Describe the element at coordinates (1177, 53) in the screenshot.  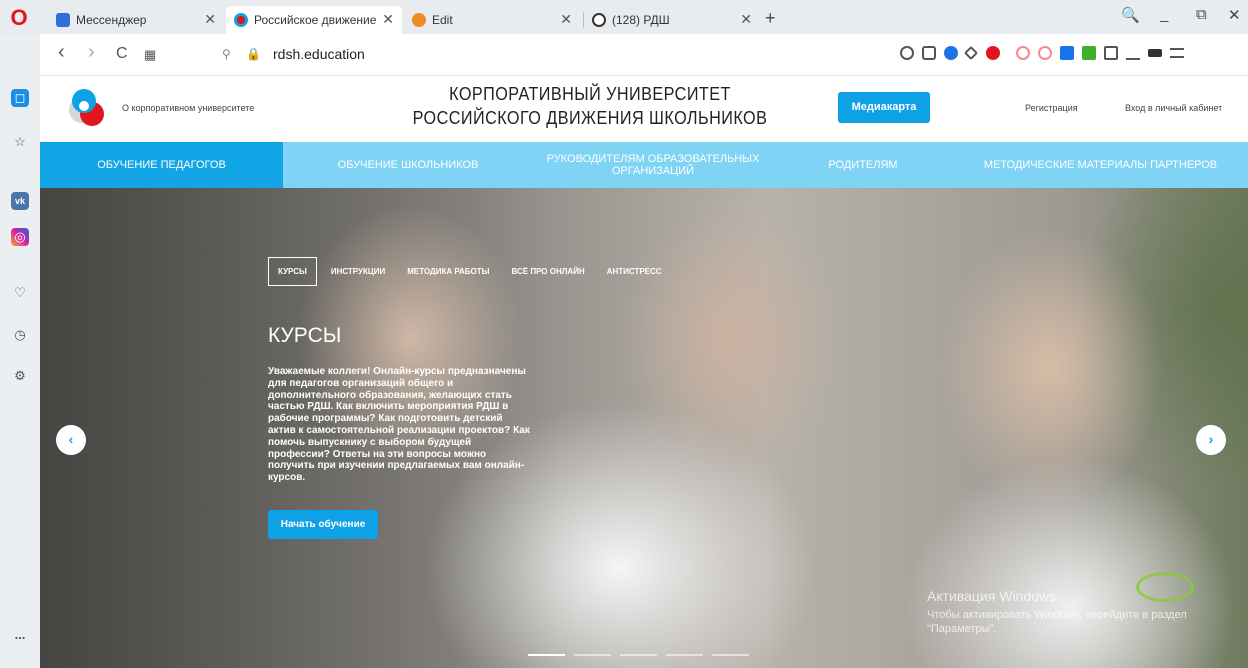
I see `easy-setup-icon` at that location.